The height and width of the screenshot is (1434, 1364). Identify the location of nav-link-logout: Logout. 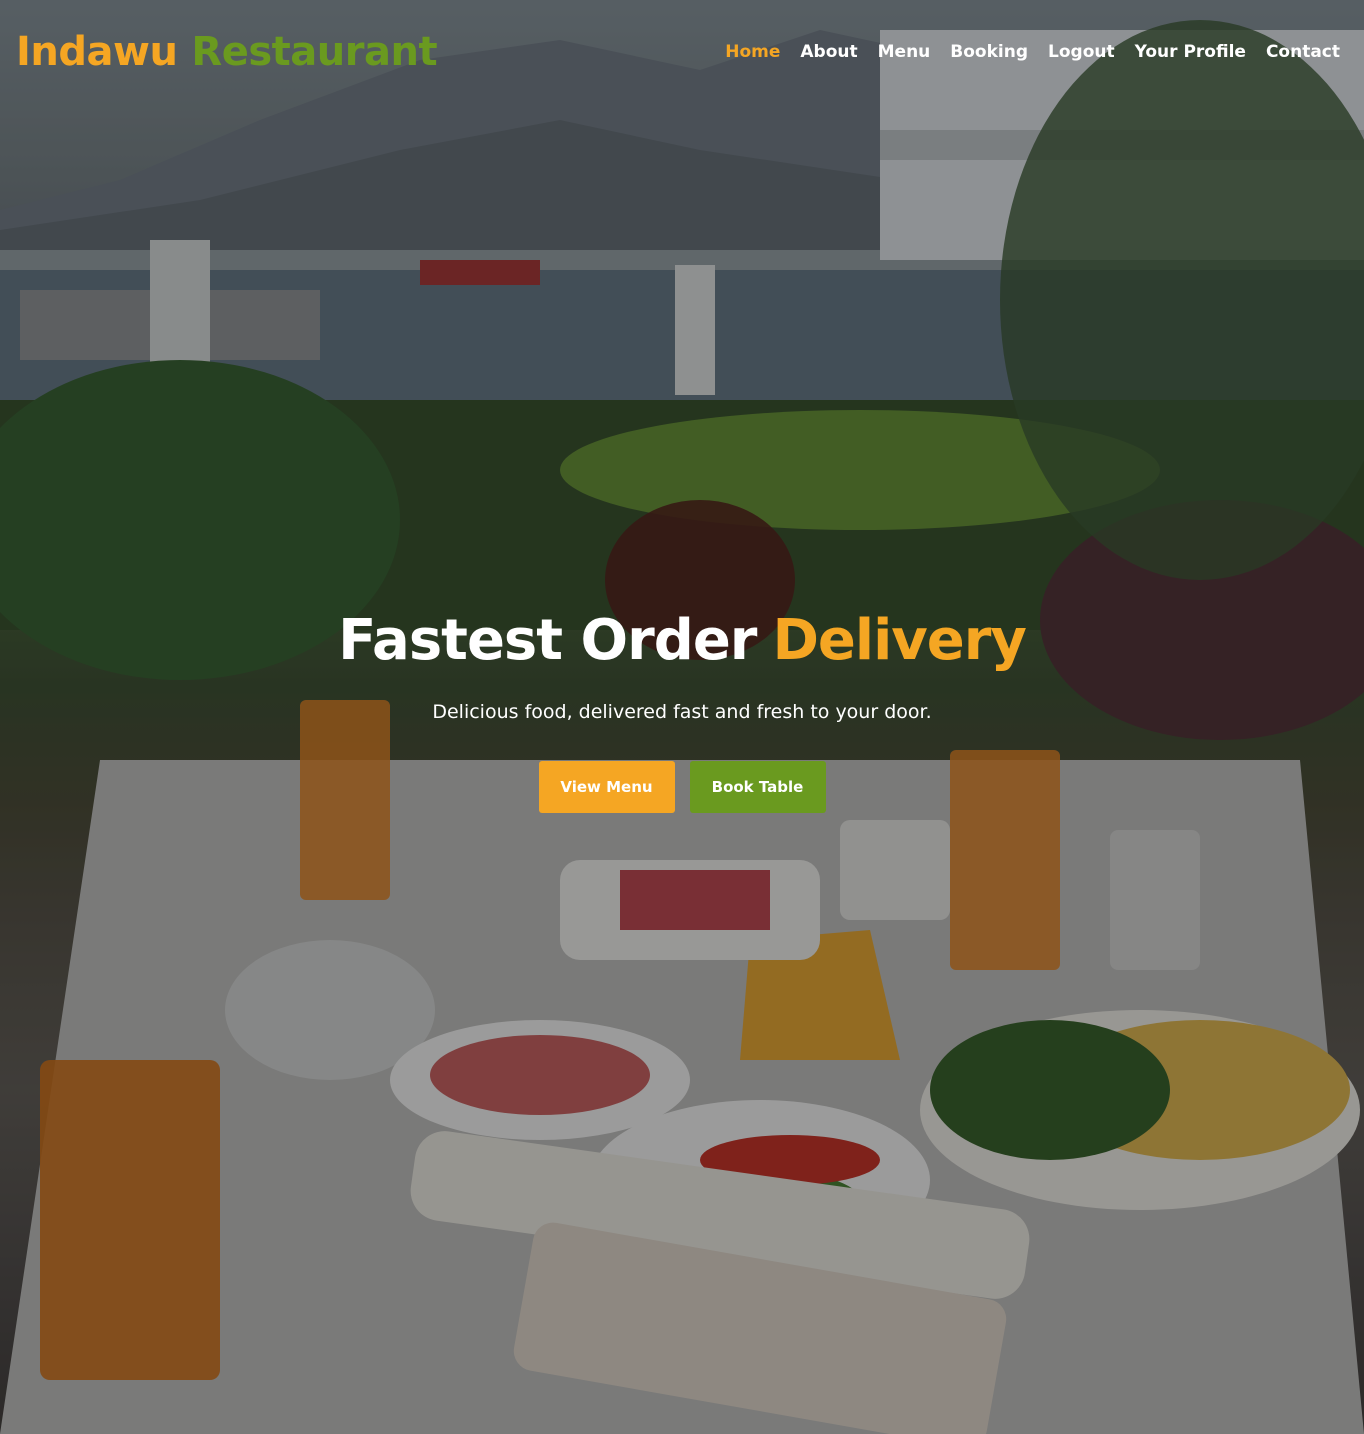
(1081, 52).